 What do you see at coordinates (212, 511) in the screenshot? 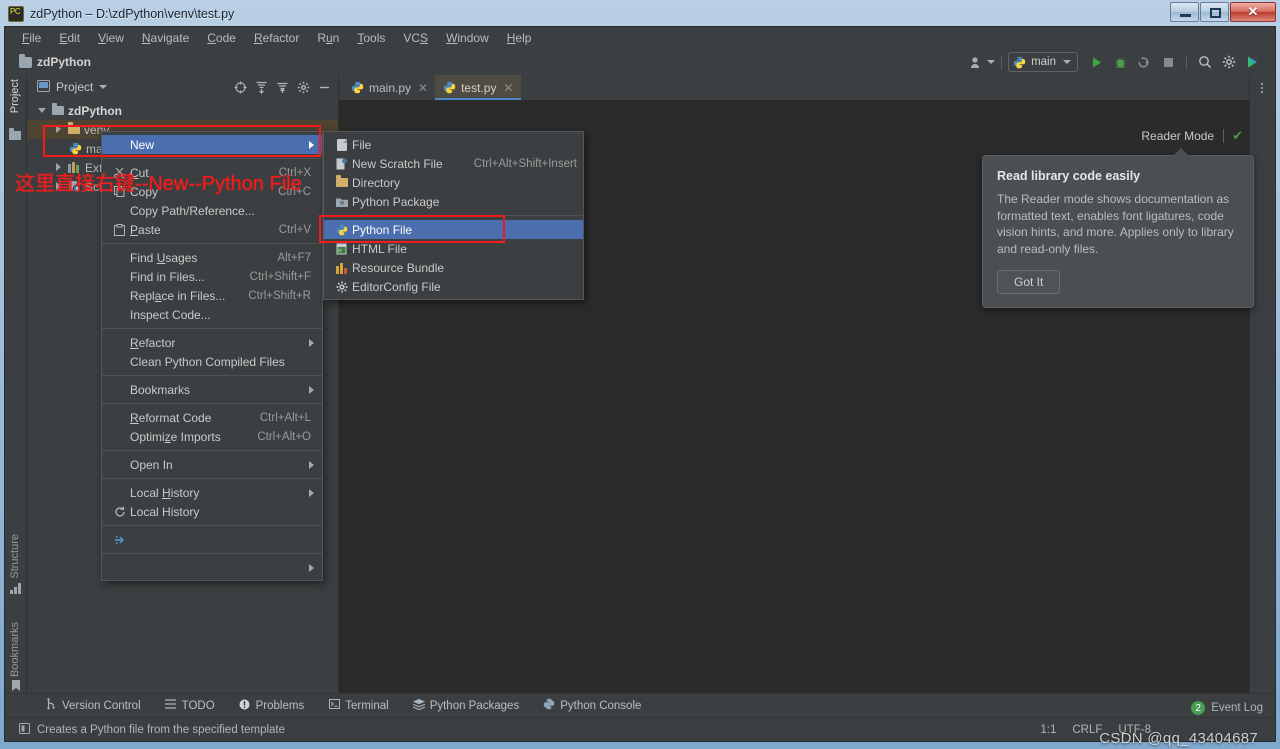
I see `context-menu-item-reload-from-disk: Local History` at bounding box center [212, 511].